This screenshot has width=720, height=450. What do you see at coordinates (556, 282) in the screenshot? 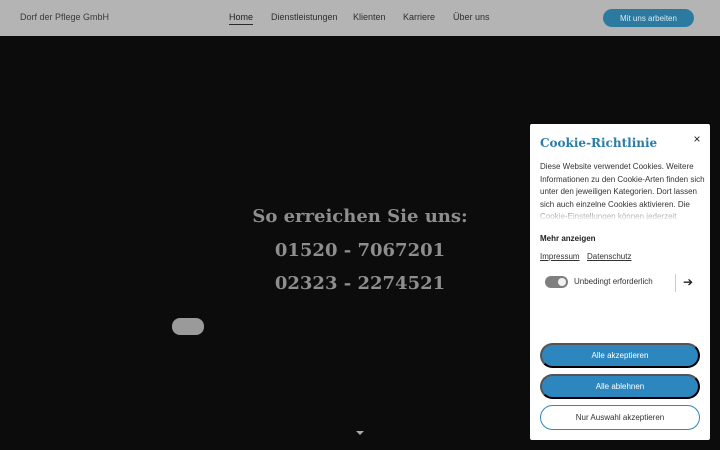
I see `necessary-cookies-toggle` at bounding box center [556, 282].